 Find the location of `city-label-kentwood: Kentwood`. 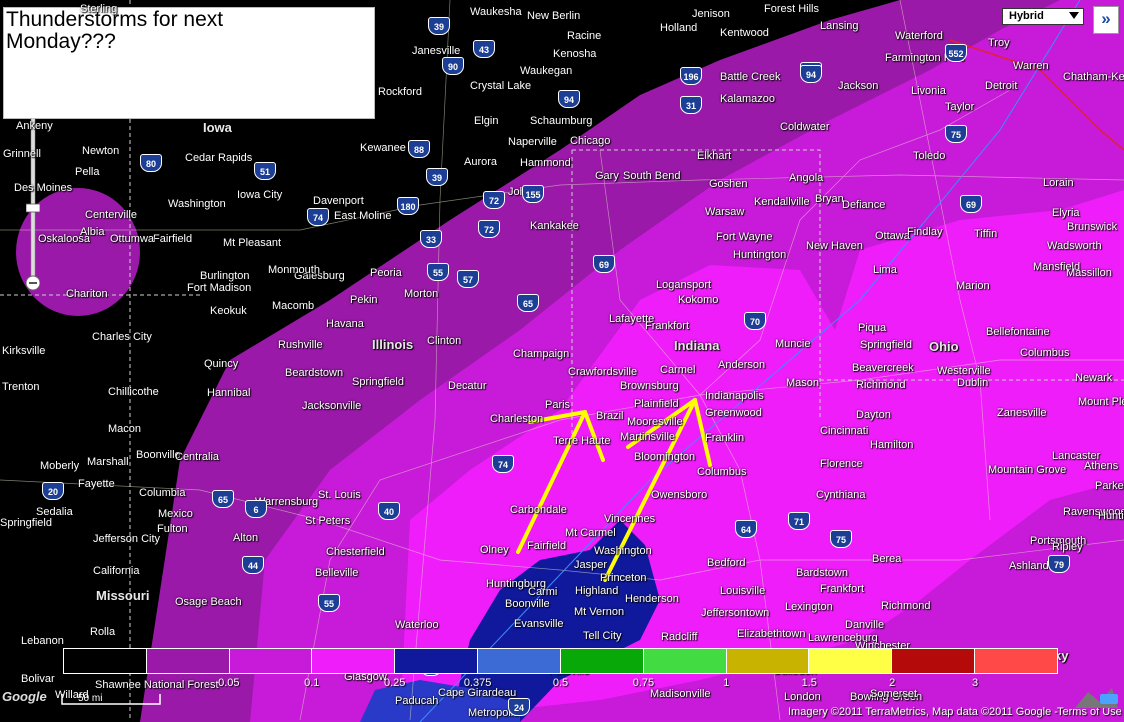

city-label-kentwood: Kentwood is located at coordinates (744, 33).